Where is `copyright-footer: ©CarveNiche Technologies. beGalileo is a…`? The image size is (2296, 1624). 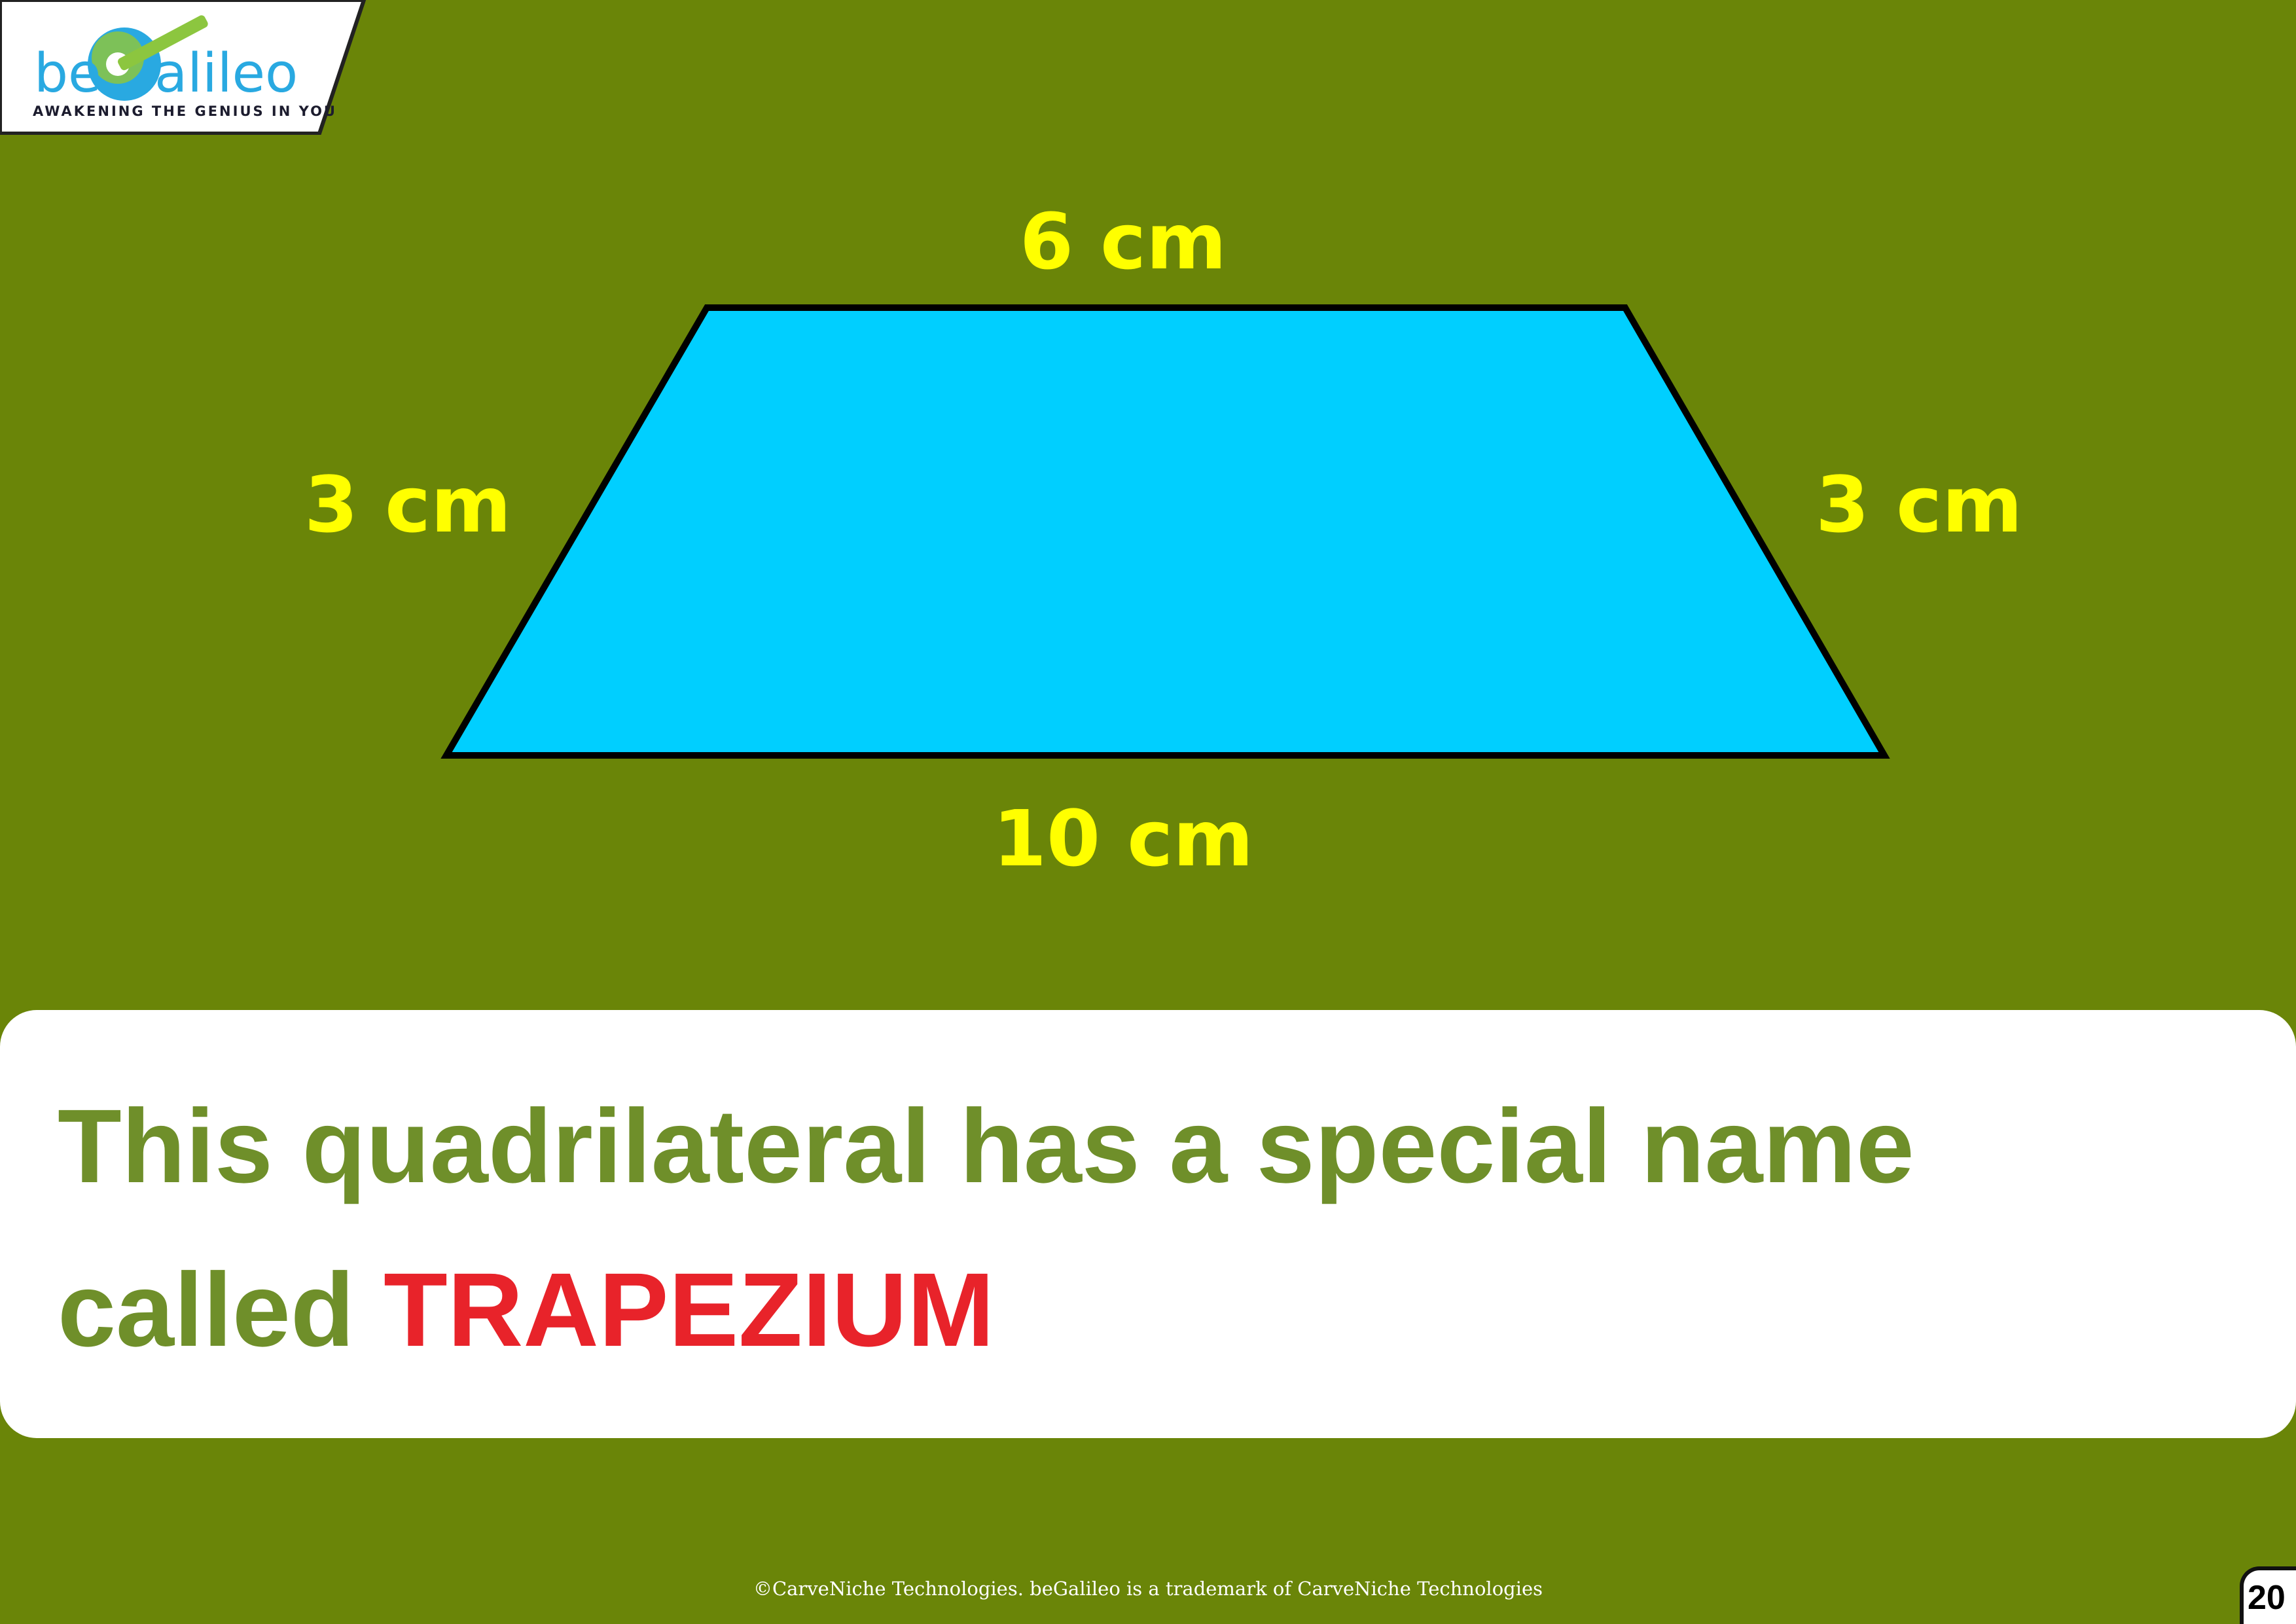
copyright-footer: ©CarveNiche Technologies. beGalileo is a… is located at coordinates (1148, 1589).